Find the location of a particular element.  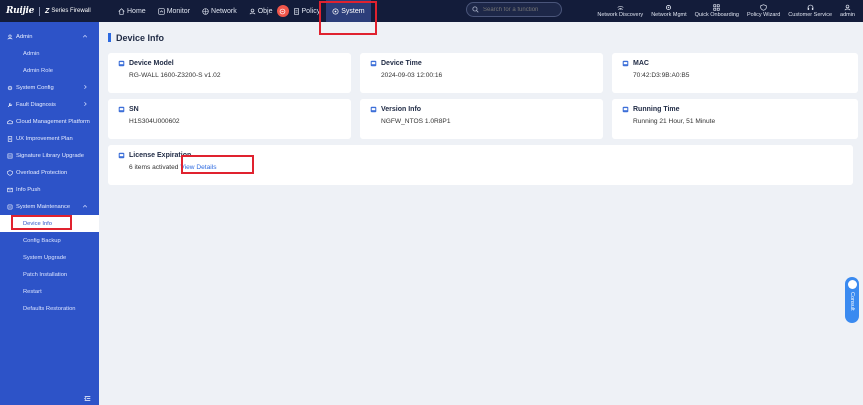

home-icon is located at coordinates (121, 11).